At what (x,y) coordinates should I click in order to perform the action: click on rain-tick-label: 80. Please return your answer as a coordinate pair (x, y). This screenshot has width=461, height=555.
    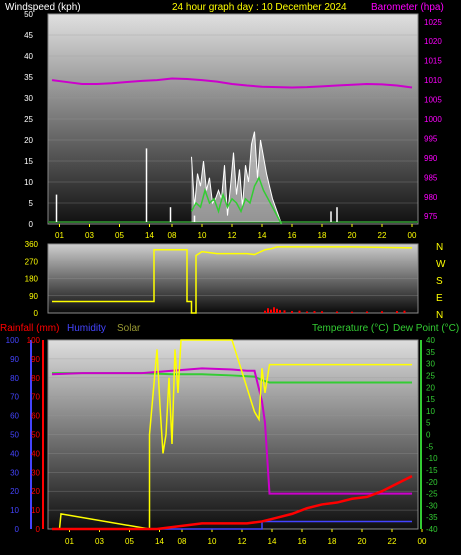
    Looking at the image, I should click on (35, 378).